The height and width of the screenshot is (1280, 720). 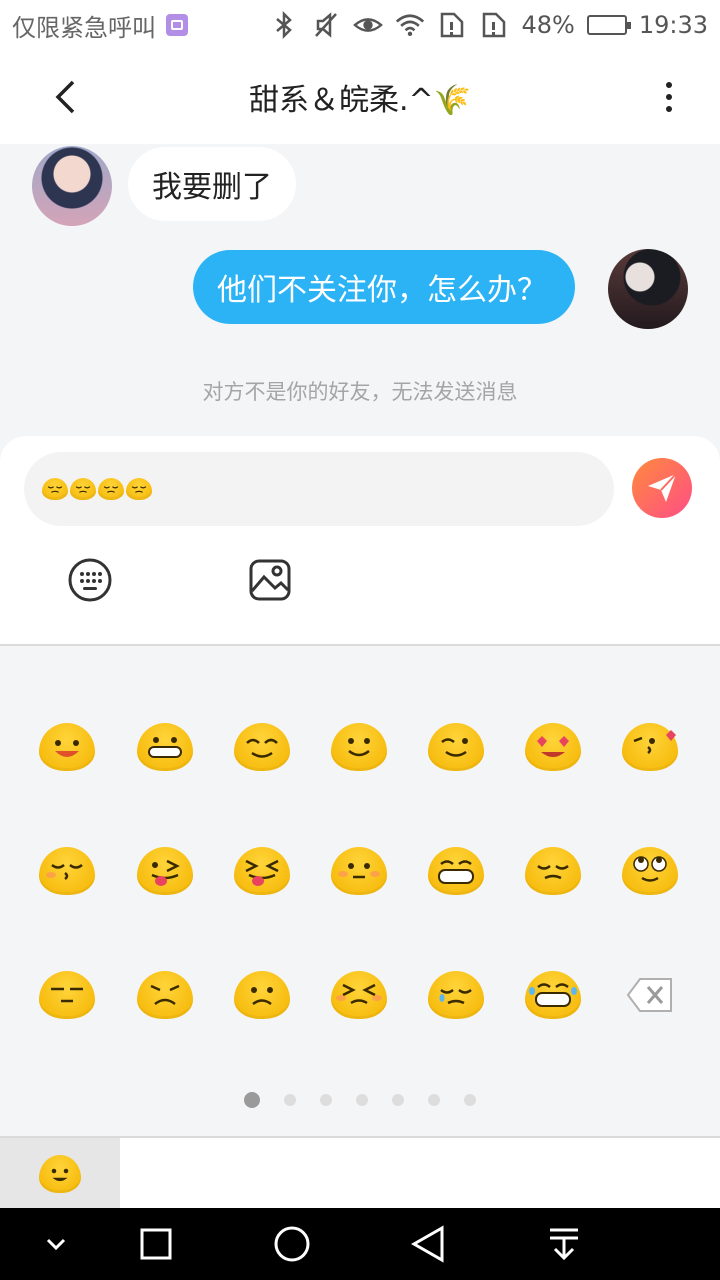 I want to click on worried-face-icon, so click(x=165, y=995).